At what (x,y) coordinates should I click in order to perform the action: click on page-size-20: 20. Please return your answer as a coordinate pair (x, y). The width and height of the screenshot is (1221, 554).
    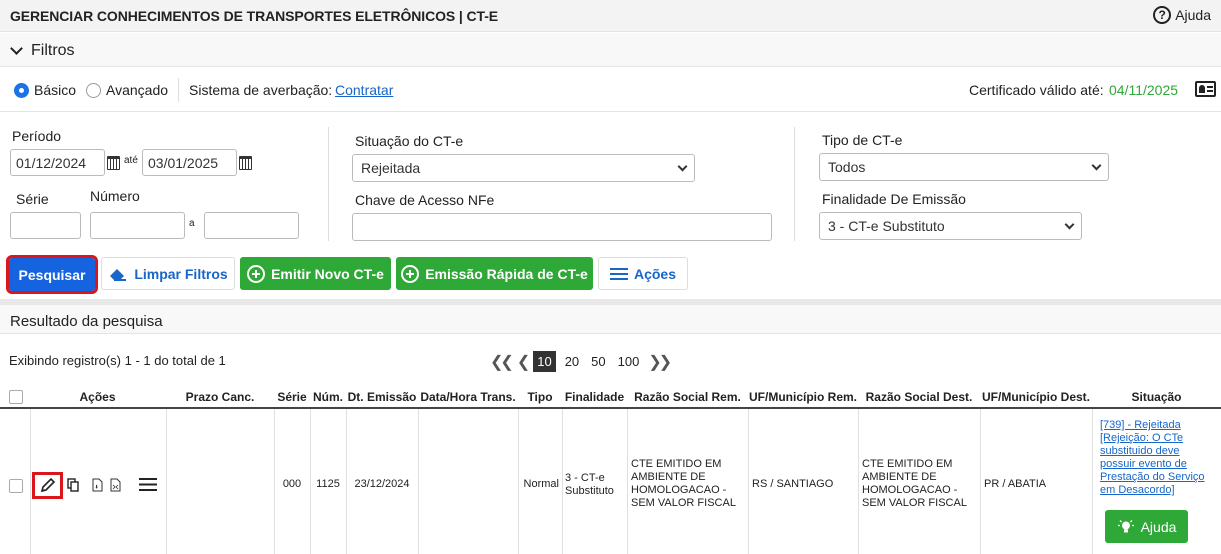
    Looking at the image, I should click on (572, 361).